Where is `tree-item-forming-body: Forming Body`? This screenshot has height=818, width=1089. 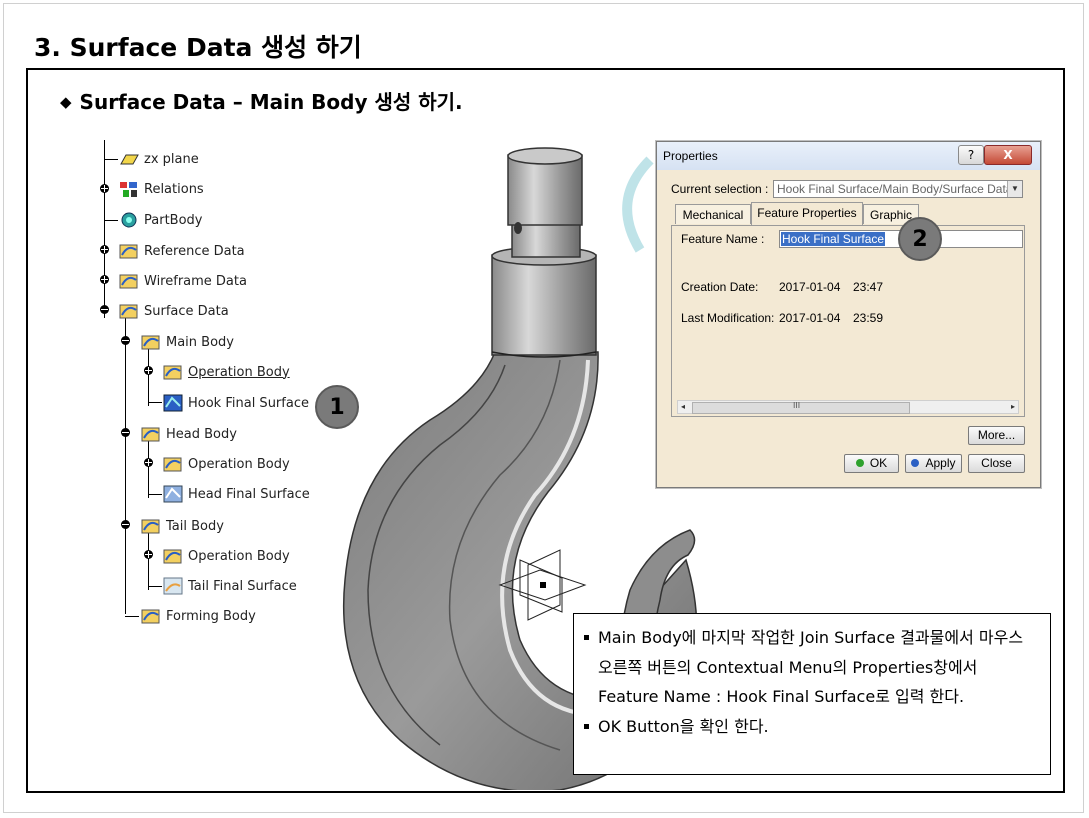
tree-item-forming-body: Forming Body is located at coordinates (198, 616).